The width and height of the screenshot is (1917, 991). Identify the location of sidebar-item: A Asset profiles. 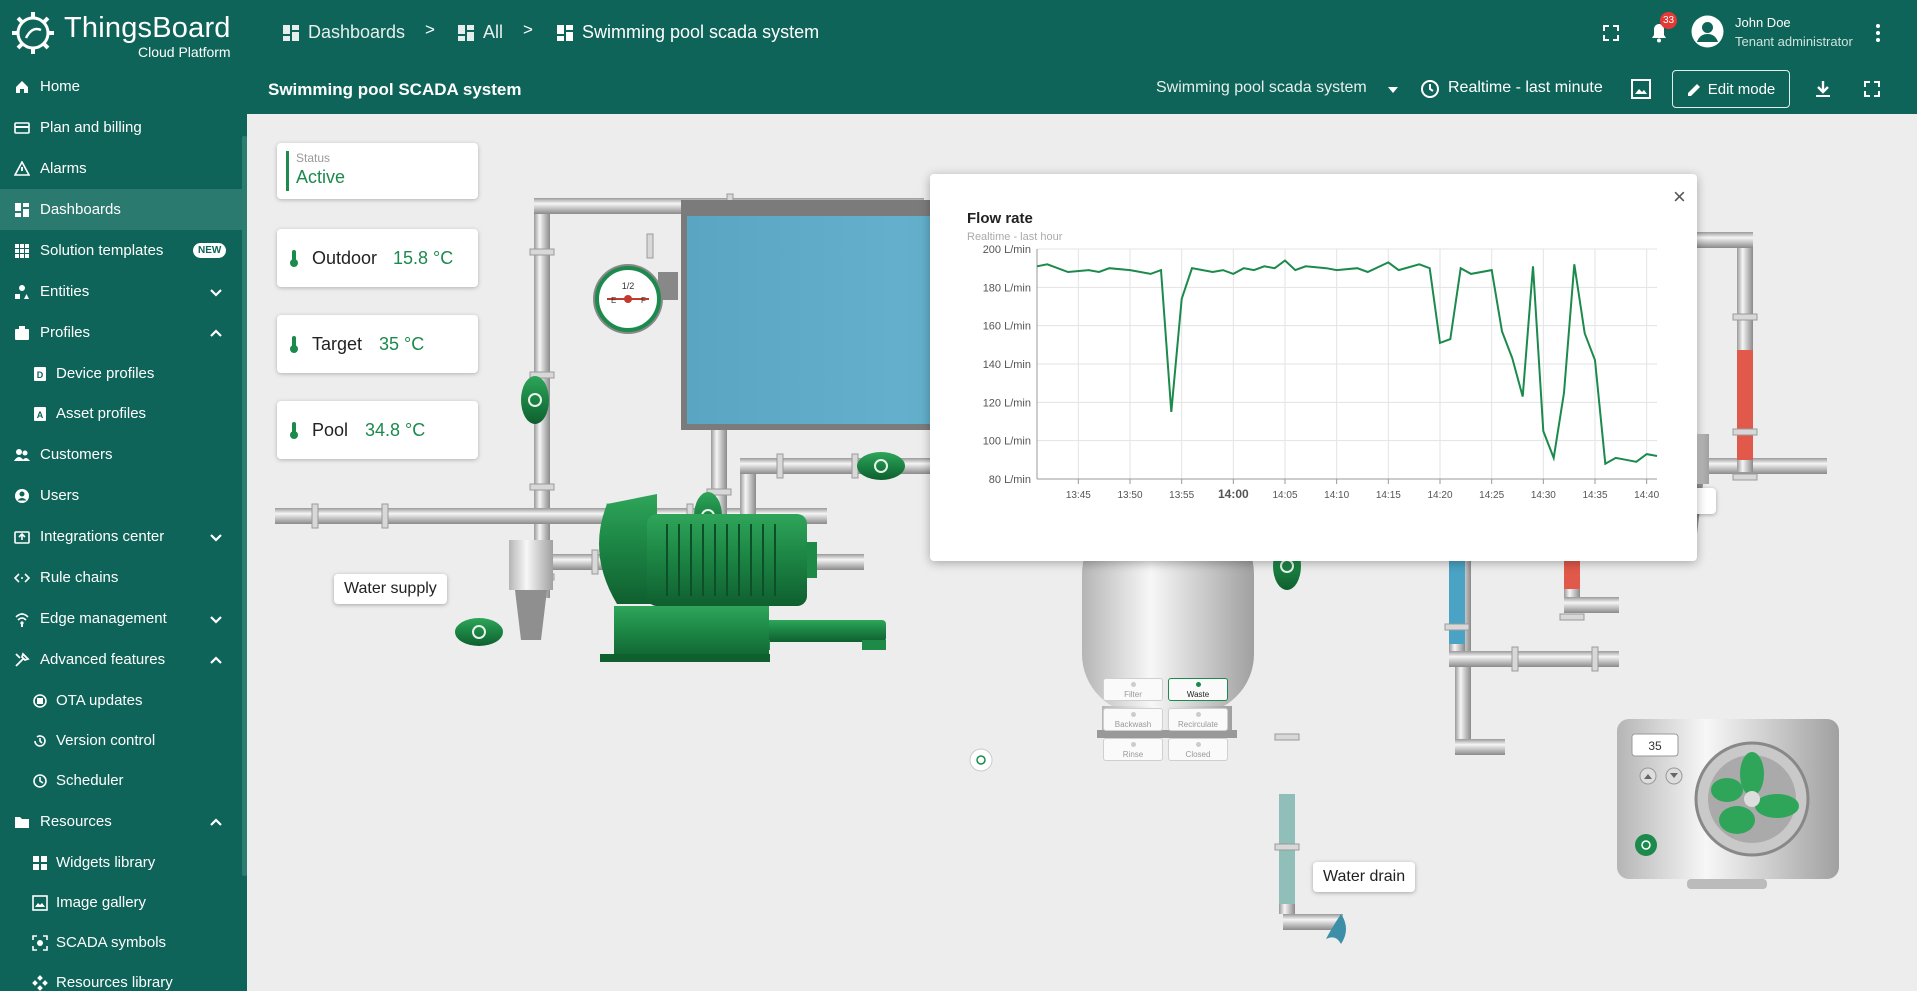
(121, 413).